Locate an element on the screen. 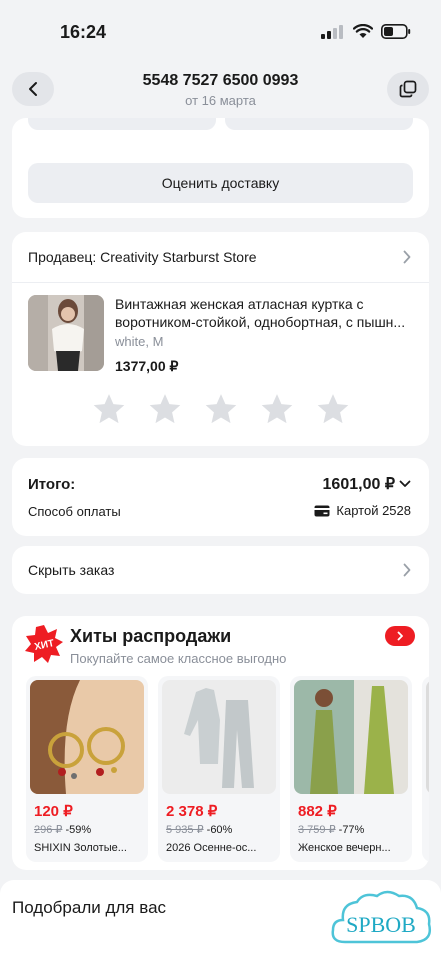  chevron-down-icon is located at coordinates (405, 483).